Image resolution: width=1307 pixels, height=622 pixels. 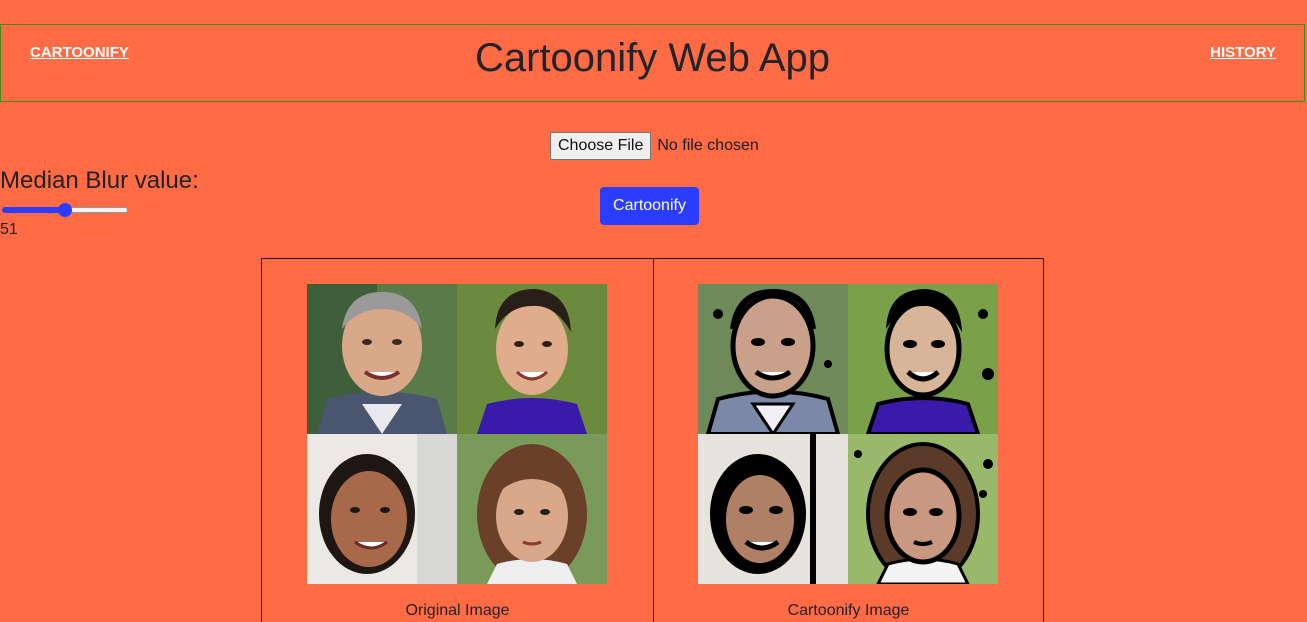 What do you see at coordinates (848, 610) in the screenshot?
I see `cartoon-image-caption: Cartoonify Image` at bounding box center [848, 610].